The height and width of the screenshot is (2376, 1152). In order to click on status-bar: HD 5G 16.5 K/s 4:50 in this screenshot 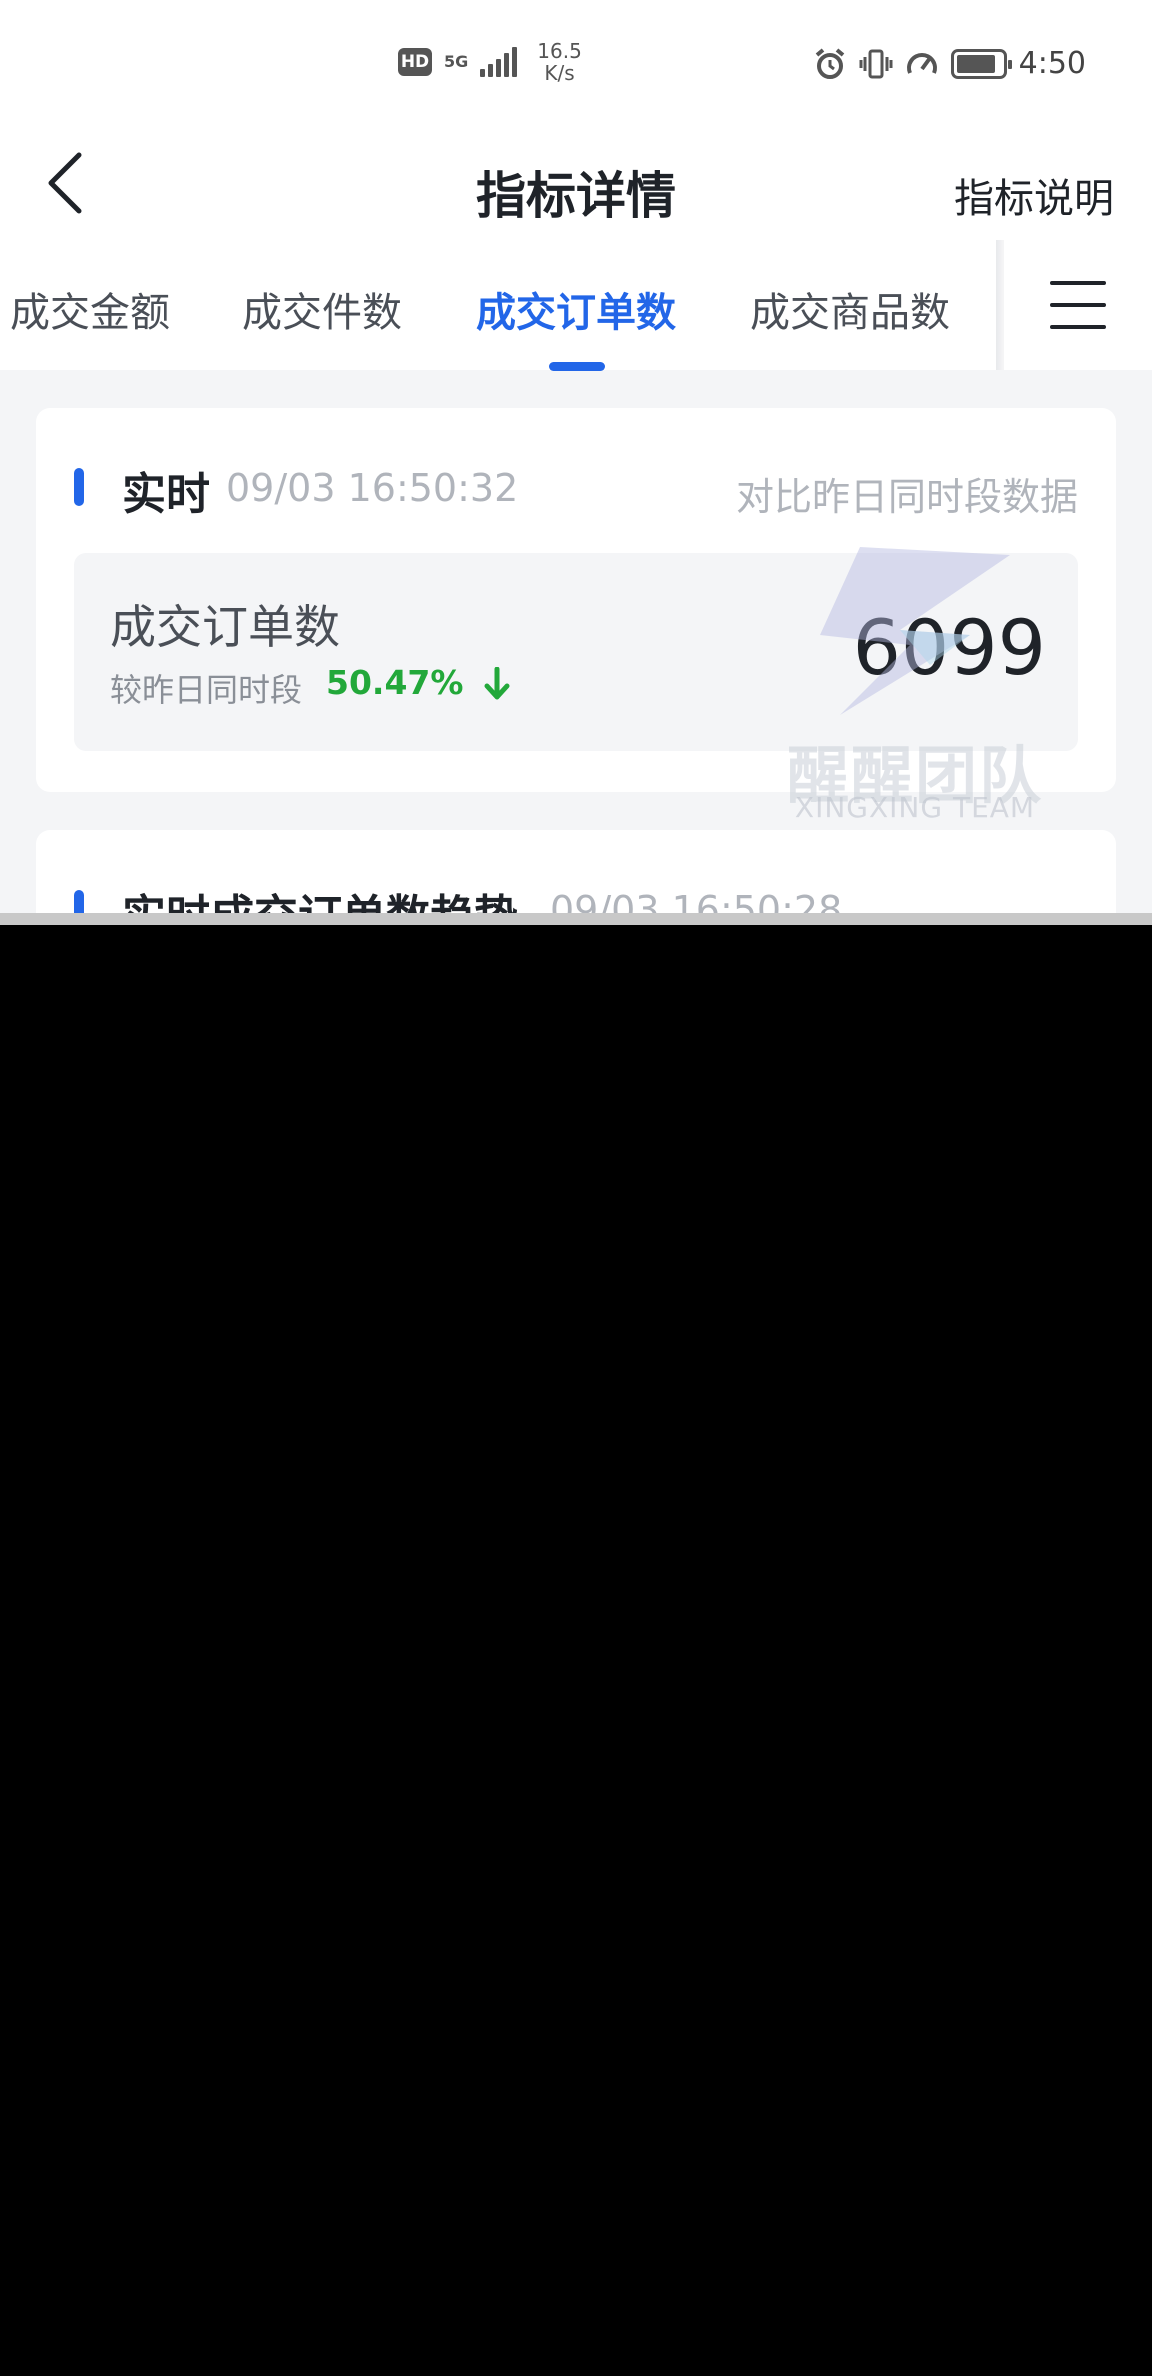, I will do `click(576, 65)`.